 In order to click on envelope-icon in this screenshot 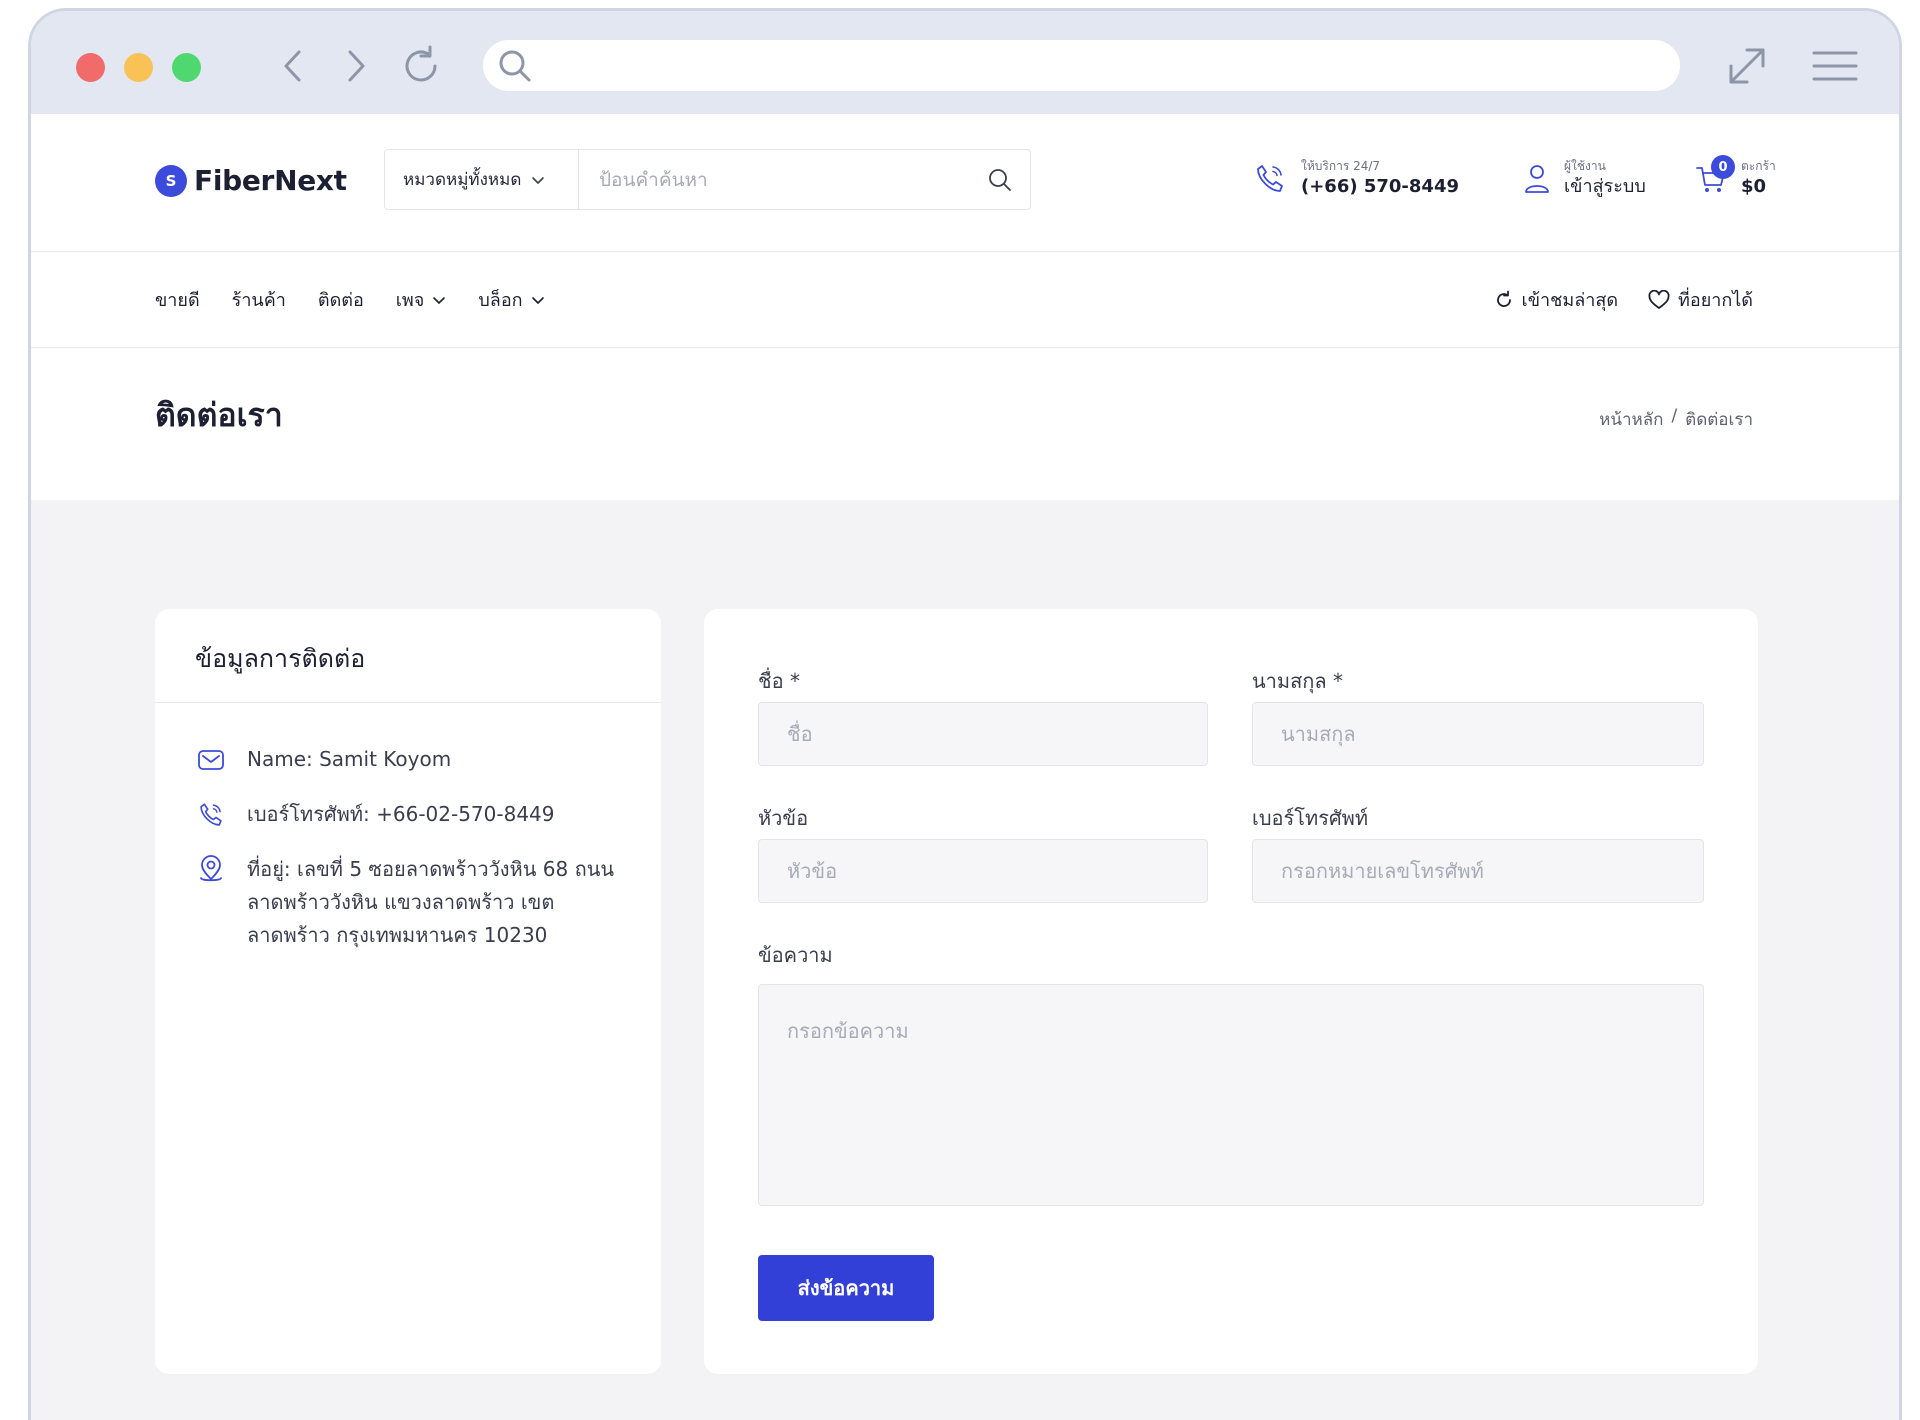, I will do `click(211, 759)`.